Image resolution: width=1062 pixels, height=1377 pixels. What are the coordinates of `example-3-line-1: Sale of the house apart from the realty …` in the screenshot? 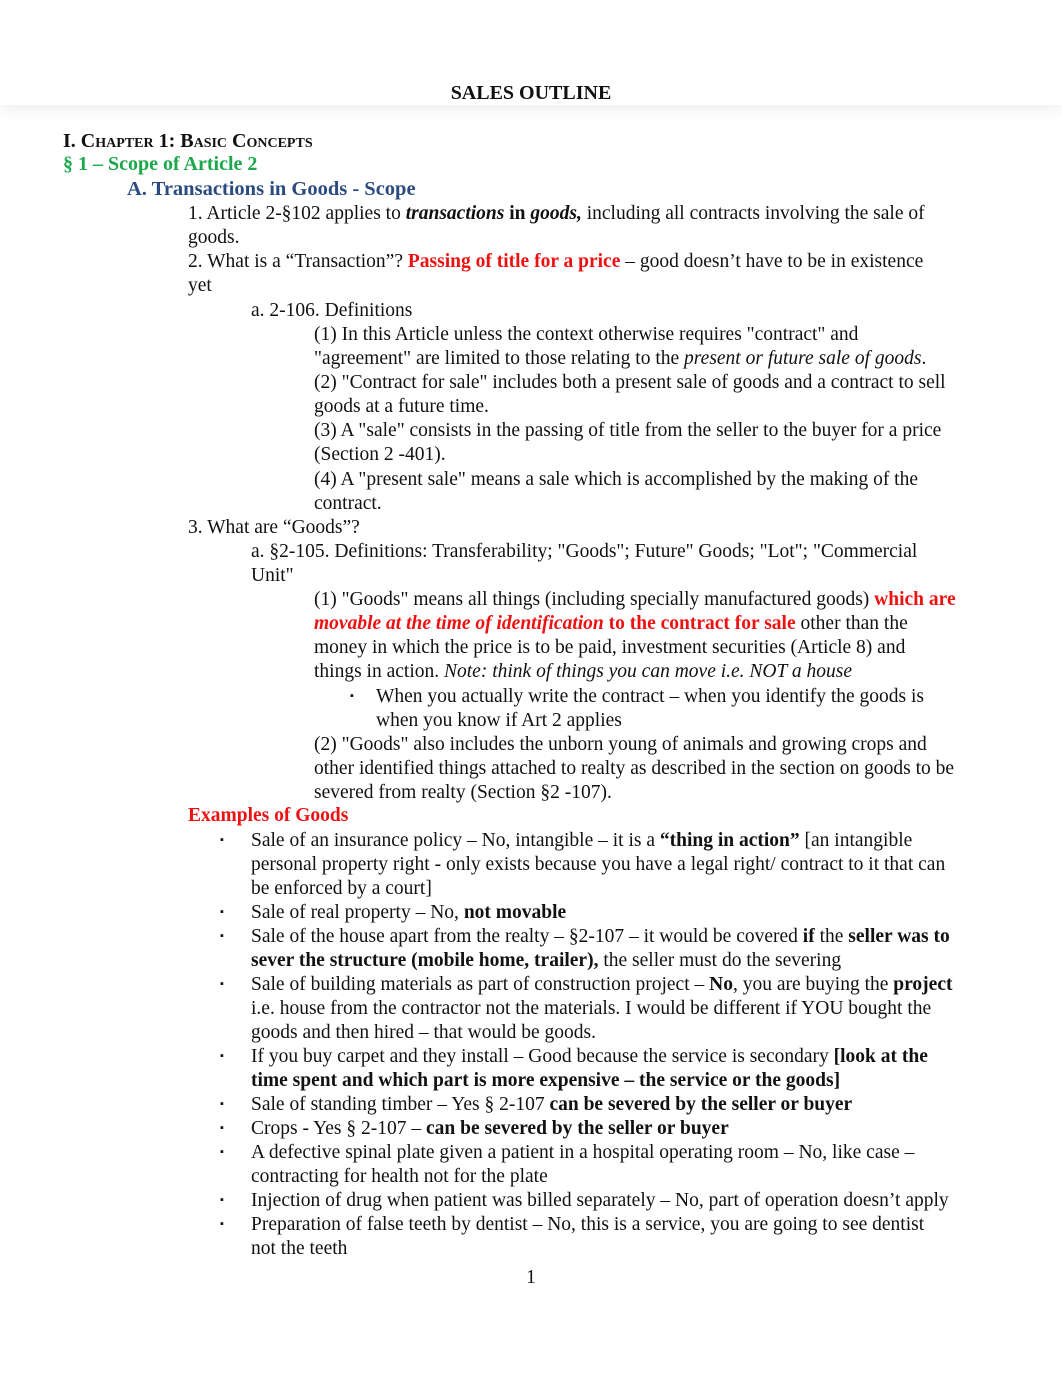 It's located at (600, 936).